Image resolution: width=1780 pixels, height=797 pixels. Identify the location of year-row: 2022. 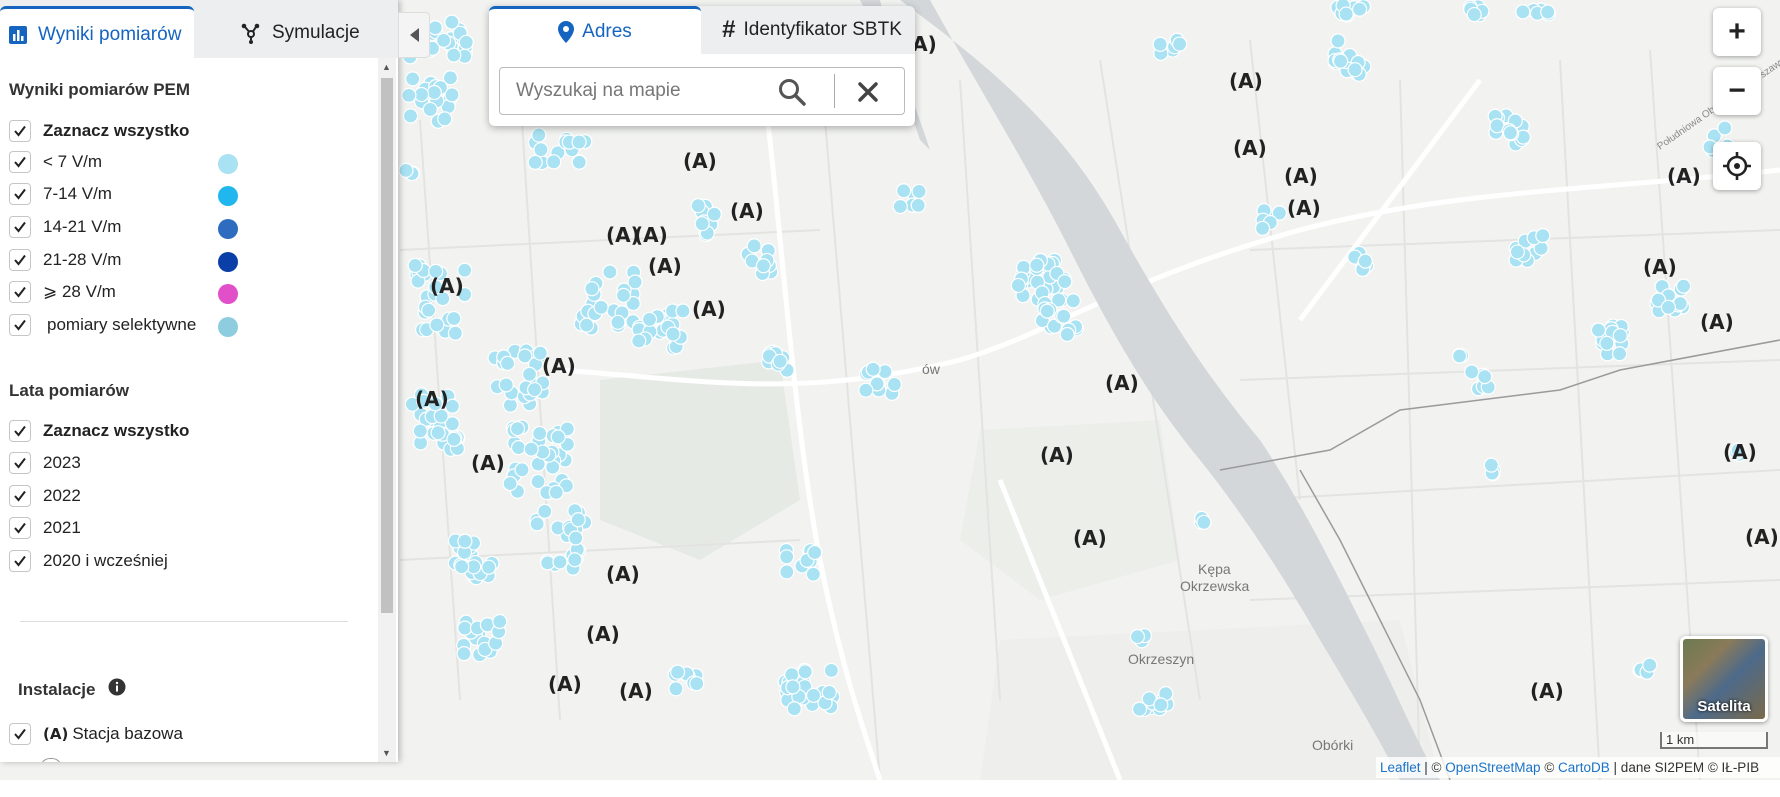
(45, 496).